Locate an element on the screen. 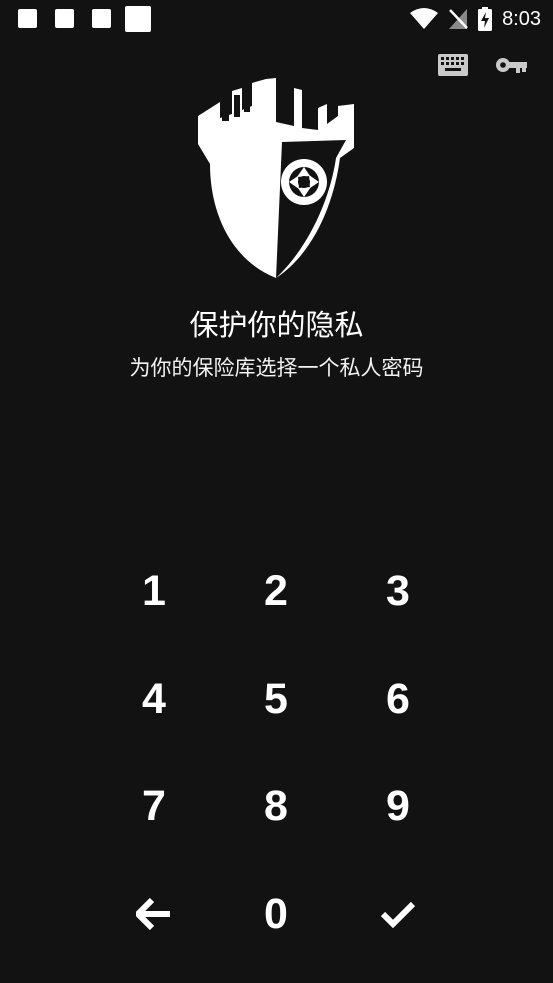 Image resolution: width=553 pixels, height=983 pixels. wifi-icon is located at coordinates (424, 18).